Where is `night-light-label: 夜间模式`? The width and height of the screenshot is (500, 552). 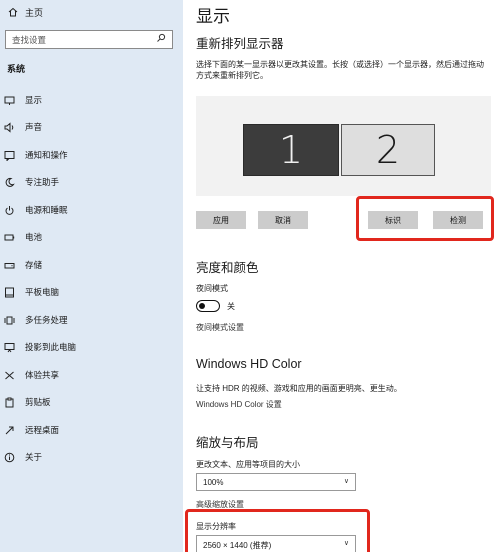 night-light-label: 夜间模式 is located at coordinates (212, 288).